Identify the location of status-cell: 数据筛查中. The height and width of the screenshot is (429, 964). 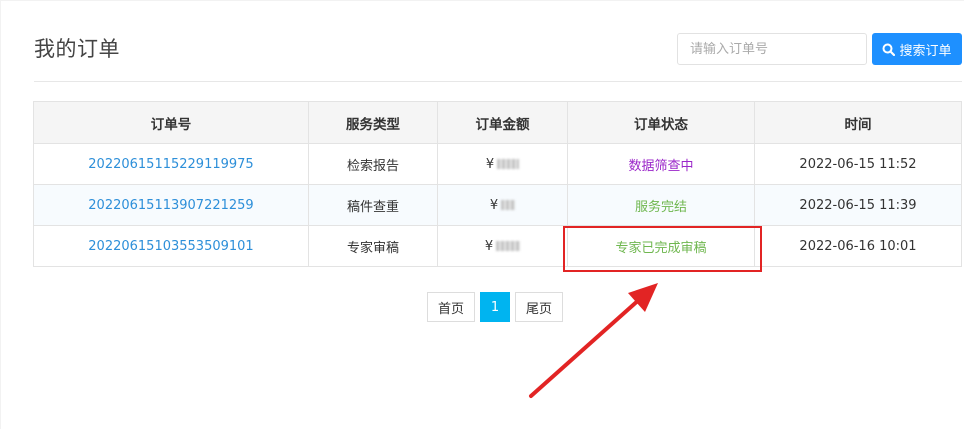
(661, 164).